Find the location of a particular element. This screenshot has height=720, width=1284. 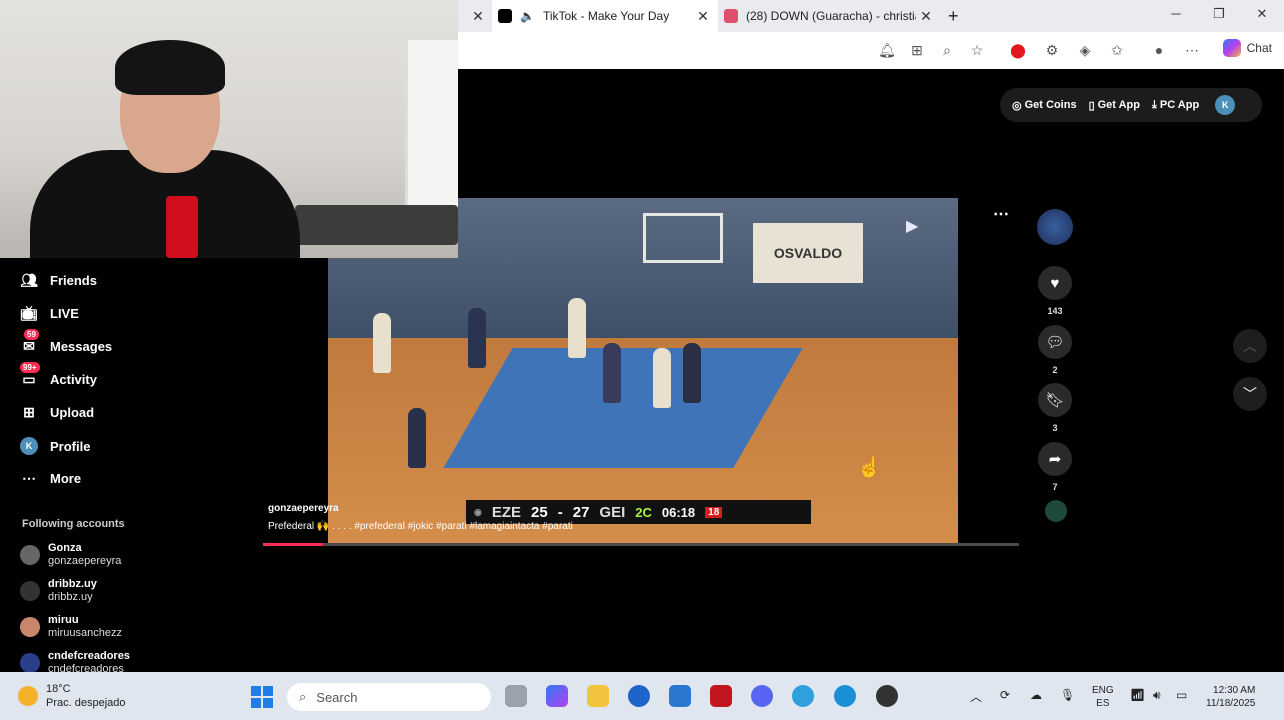

previous-video-button: ︿ is located at coordinates (1250, 346).